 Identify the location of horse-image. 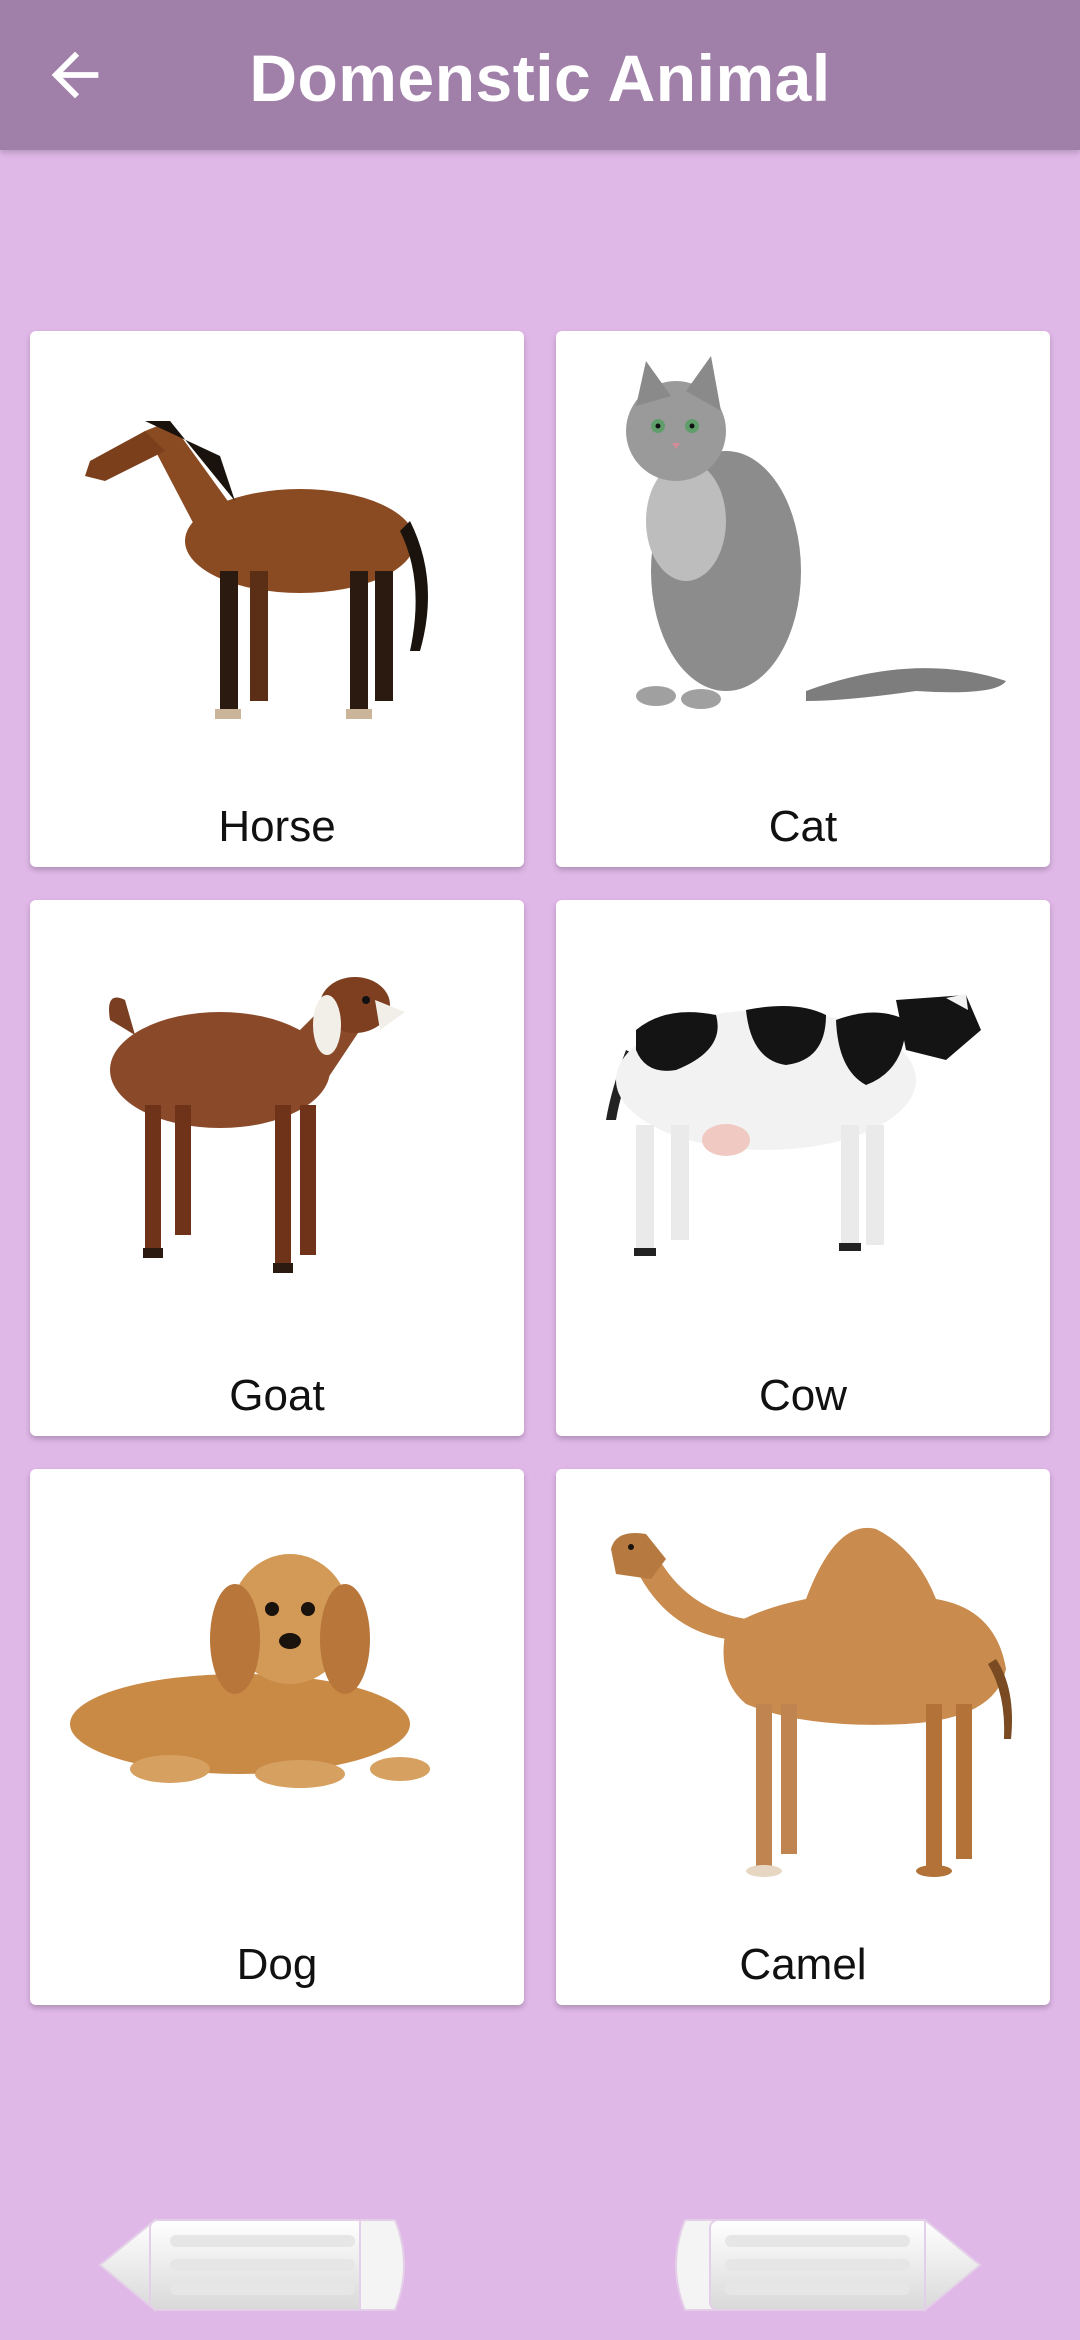
(256, 570).